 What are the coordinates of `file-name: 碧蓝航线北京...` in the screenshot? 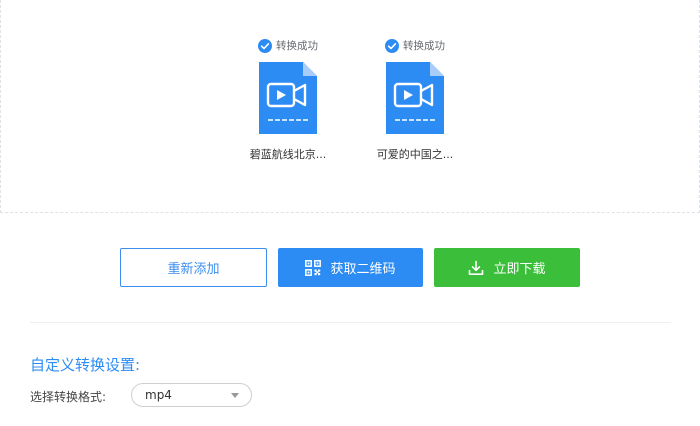 It's located at (288, 154).